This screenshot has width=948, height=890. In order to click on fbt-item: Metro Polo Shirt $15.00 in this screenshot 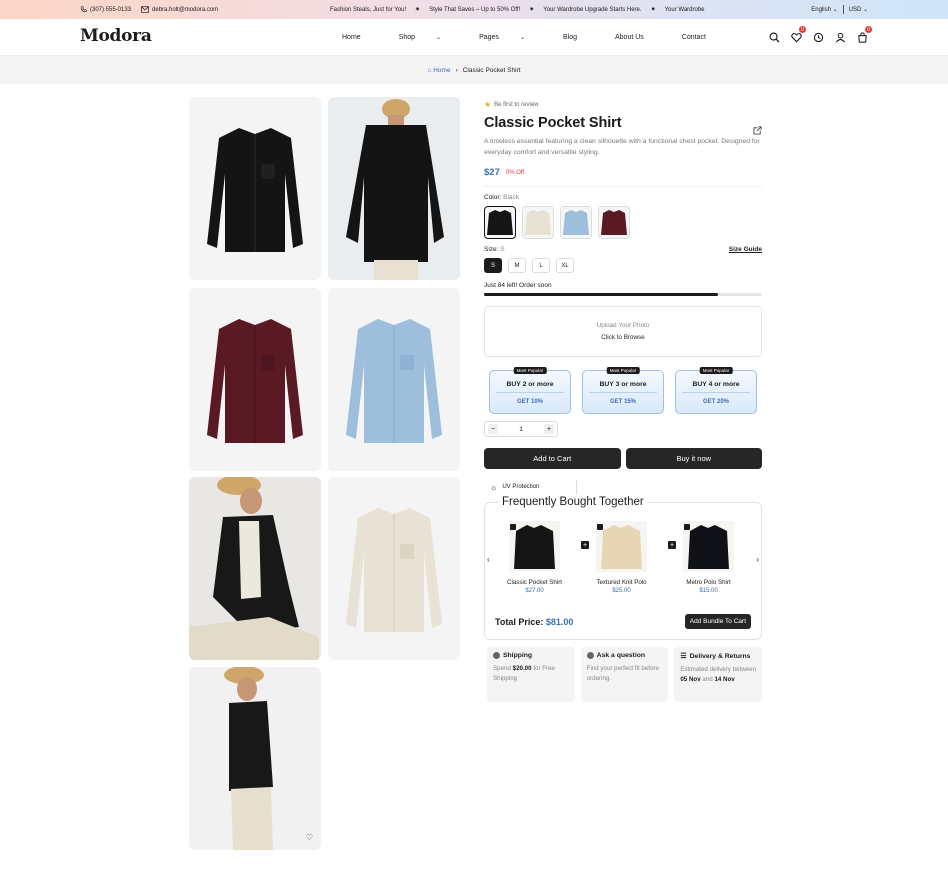, I will do `click(708, 557)`.